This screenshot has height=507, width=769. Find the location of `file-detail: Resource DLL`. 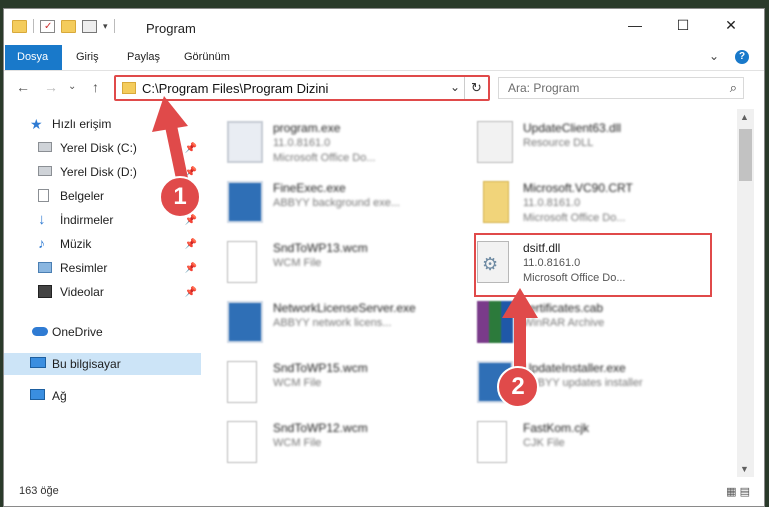

file-detail: Resource DLL is located at coordinates (558, 143).